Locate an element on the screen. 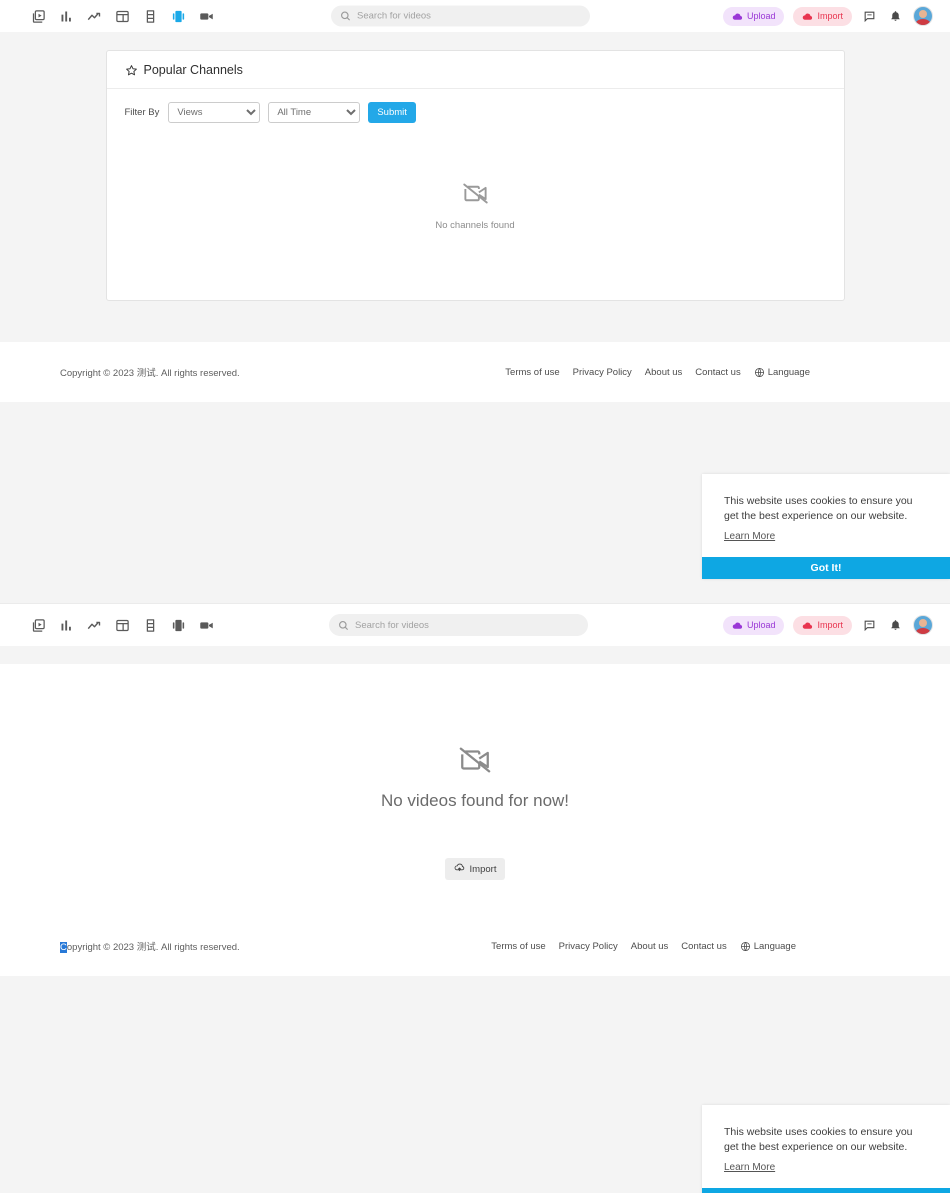 The width and height of the screenshot is (950, 1193). nav-icon-group is located at coordinates (122, 16).